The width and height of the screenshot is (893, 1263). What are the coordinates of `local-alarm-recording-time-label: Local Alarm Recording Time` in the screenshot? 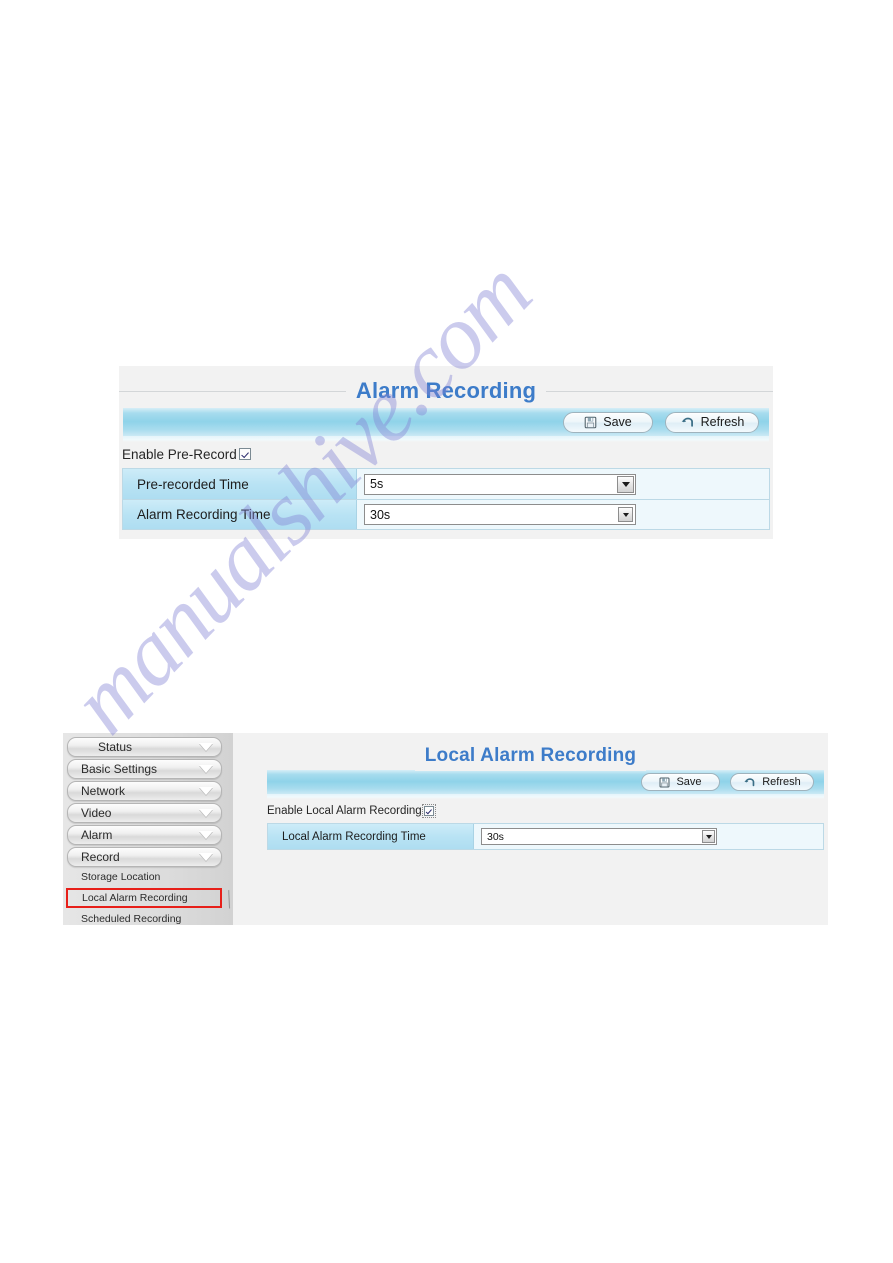 It's located at (354, 836).